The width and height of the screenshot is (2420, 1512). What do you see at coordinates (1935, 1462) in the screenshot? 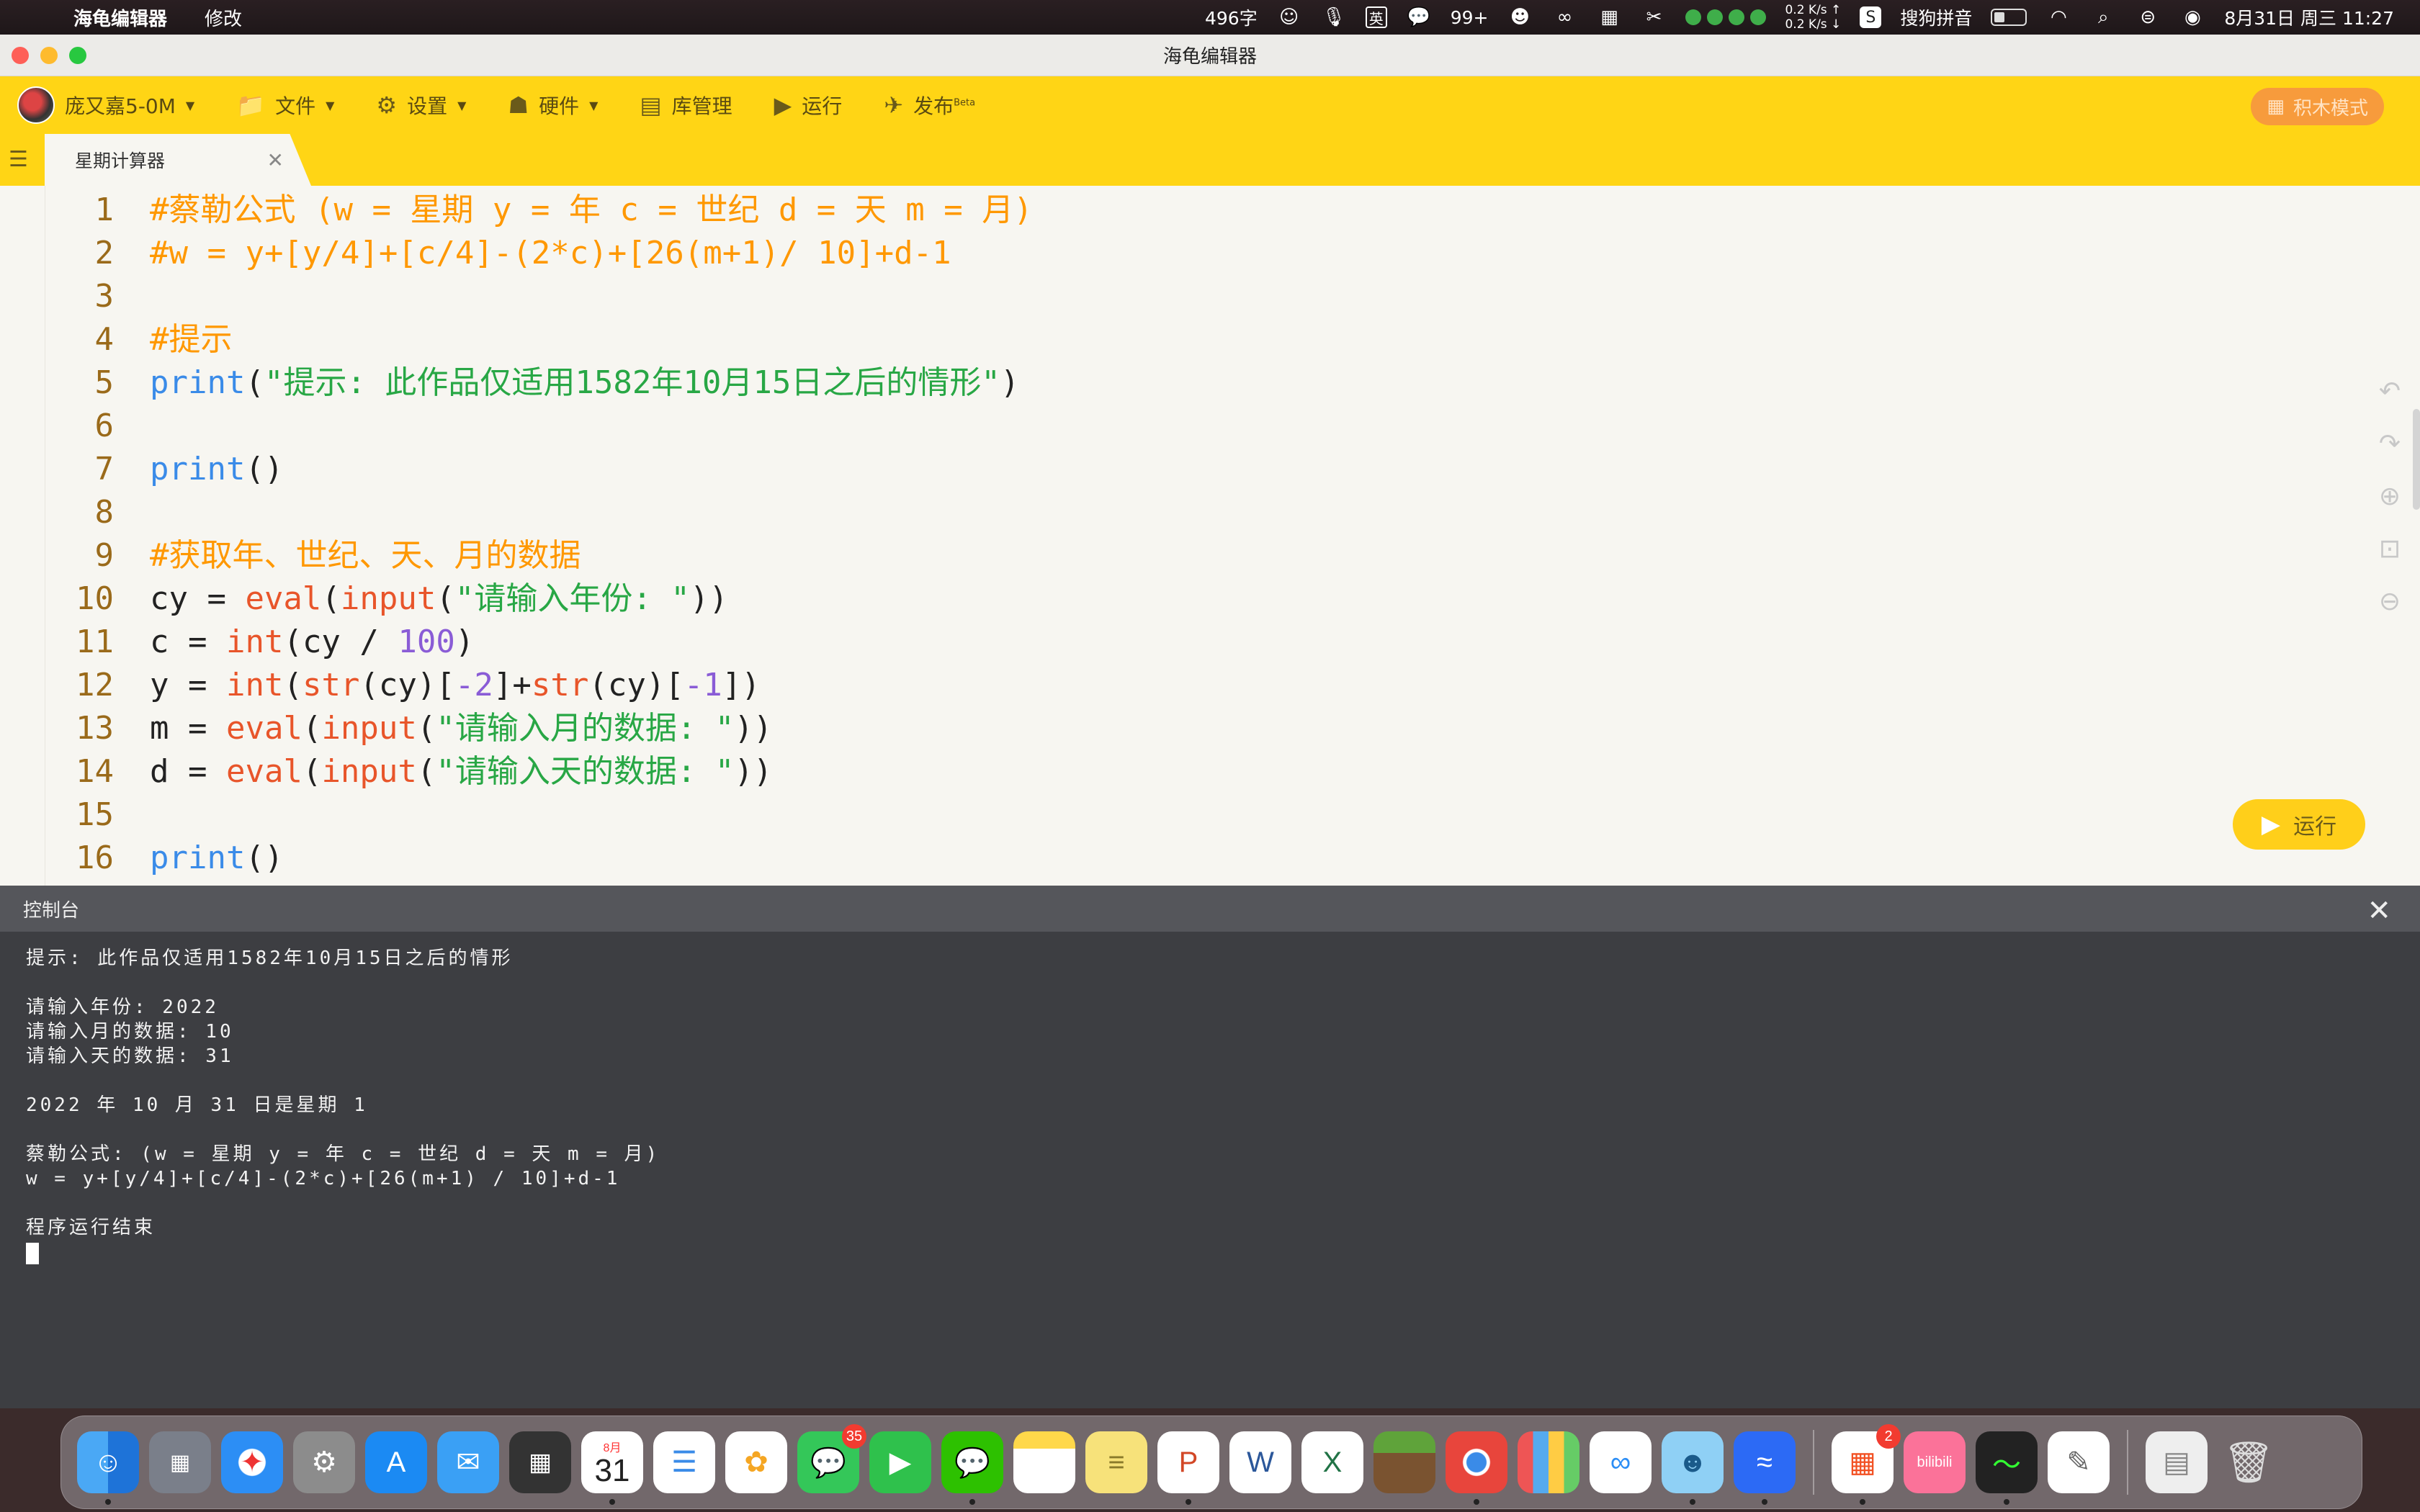
I see `bilibili-icon: bilibili` at bounding box center [1935, 1462].